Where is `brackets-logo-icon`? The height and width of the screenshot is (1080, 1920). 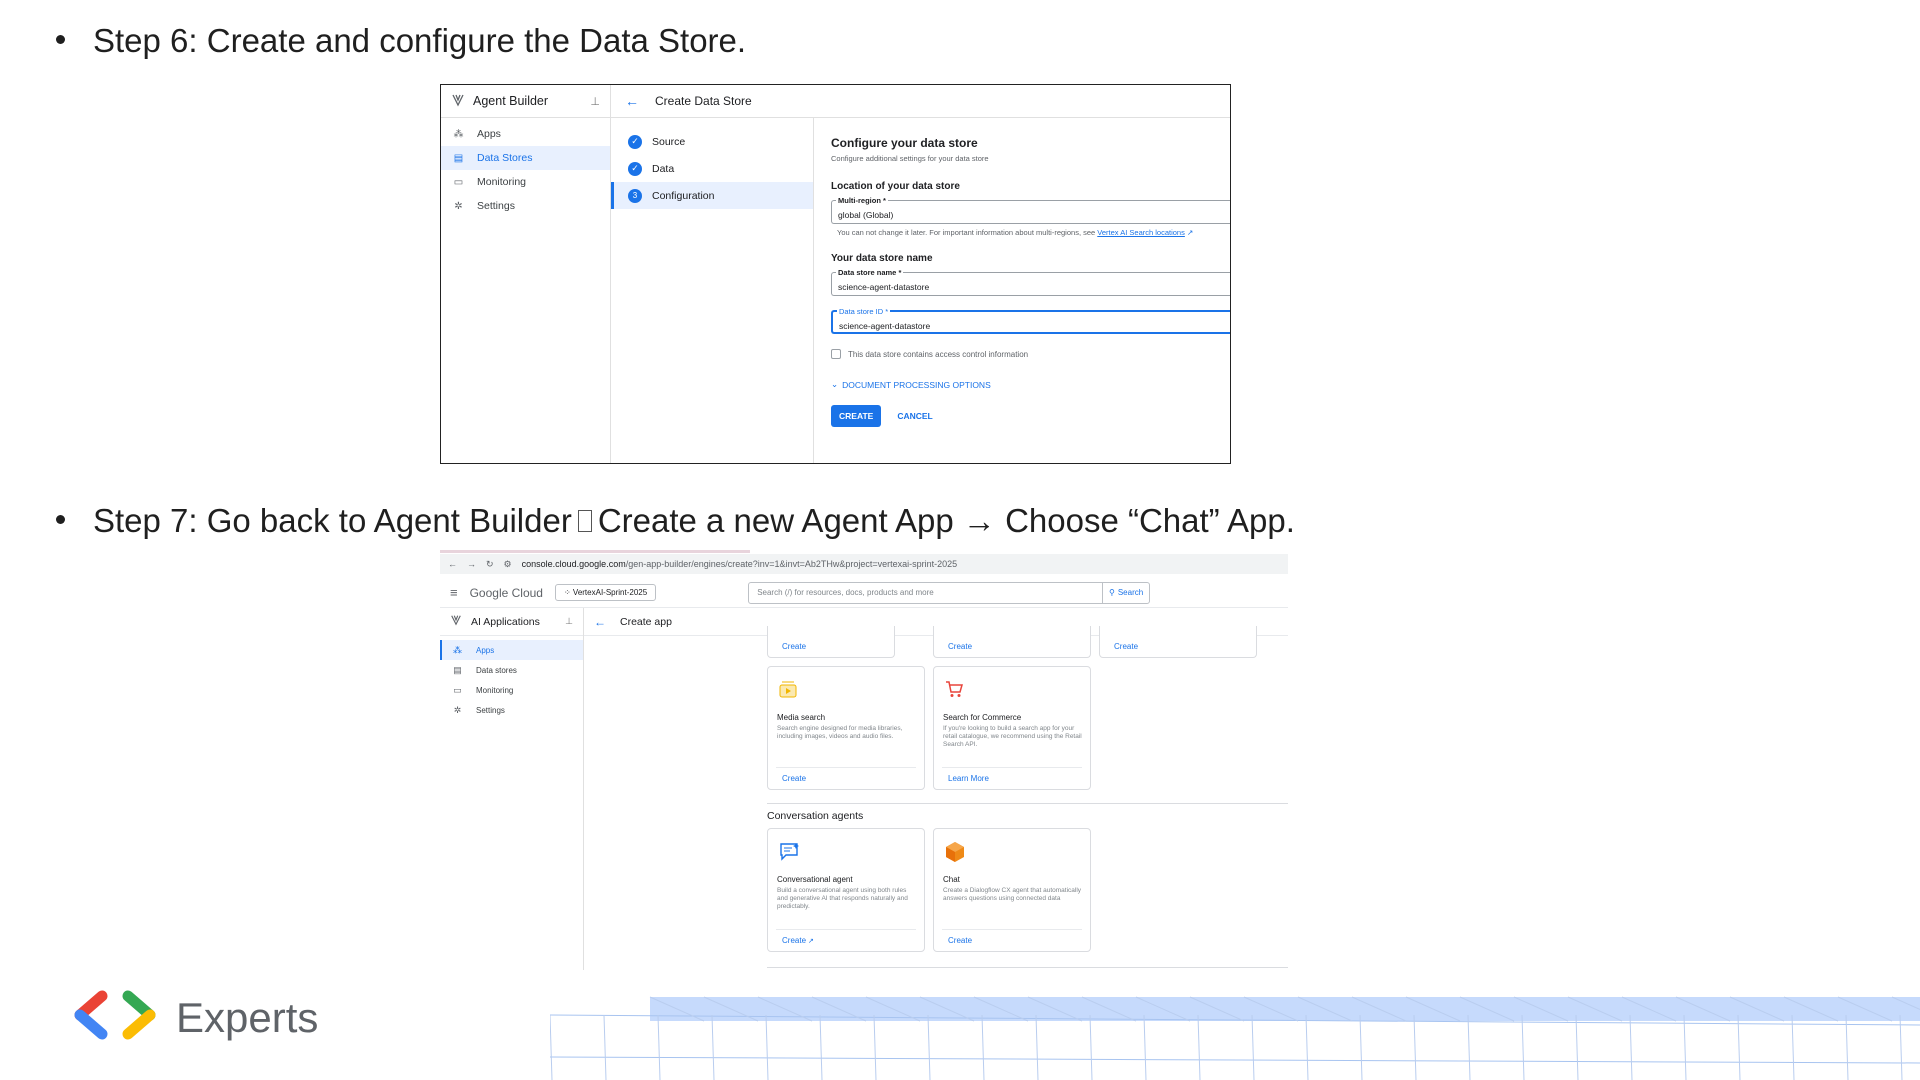 brackets-logo-icon is located at coordinates (115, 1017).